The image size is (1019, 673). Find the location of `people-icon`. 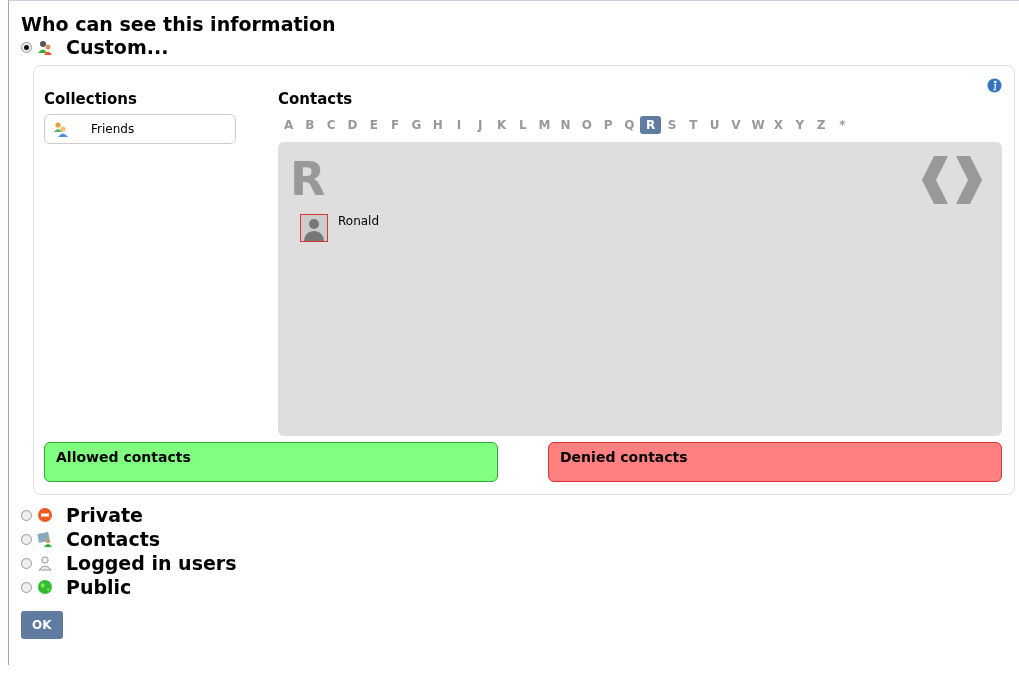

people-icon is located at coordinates (45, 47).